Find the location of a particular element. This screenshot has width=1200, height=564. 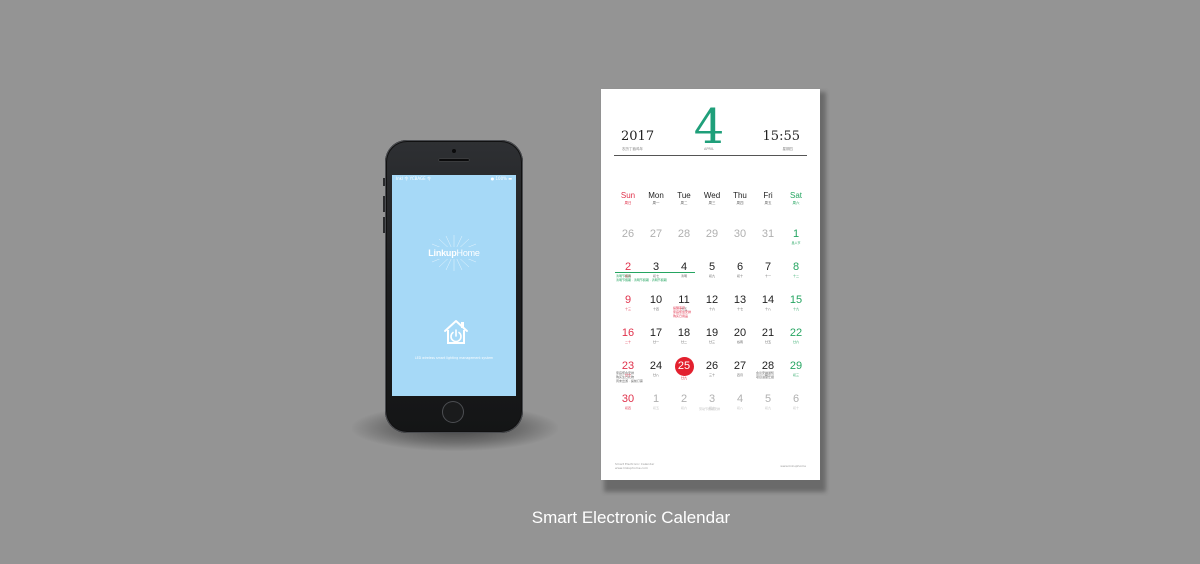

day-number: 18 is located at coordinates (684, 333).